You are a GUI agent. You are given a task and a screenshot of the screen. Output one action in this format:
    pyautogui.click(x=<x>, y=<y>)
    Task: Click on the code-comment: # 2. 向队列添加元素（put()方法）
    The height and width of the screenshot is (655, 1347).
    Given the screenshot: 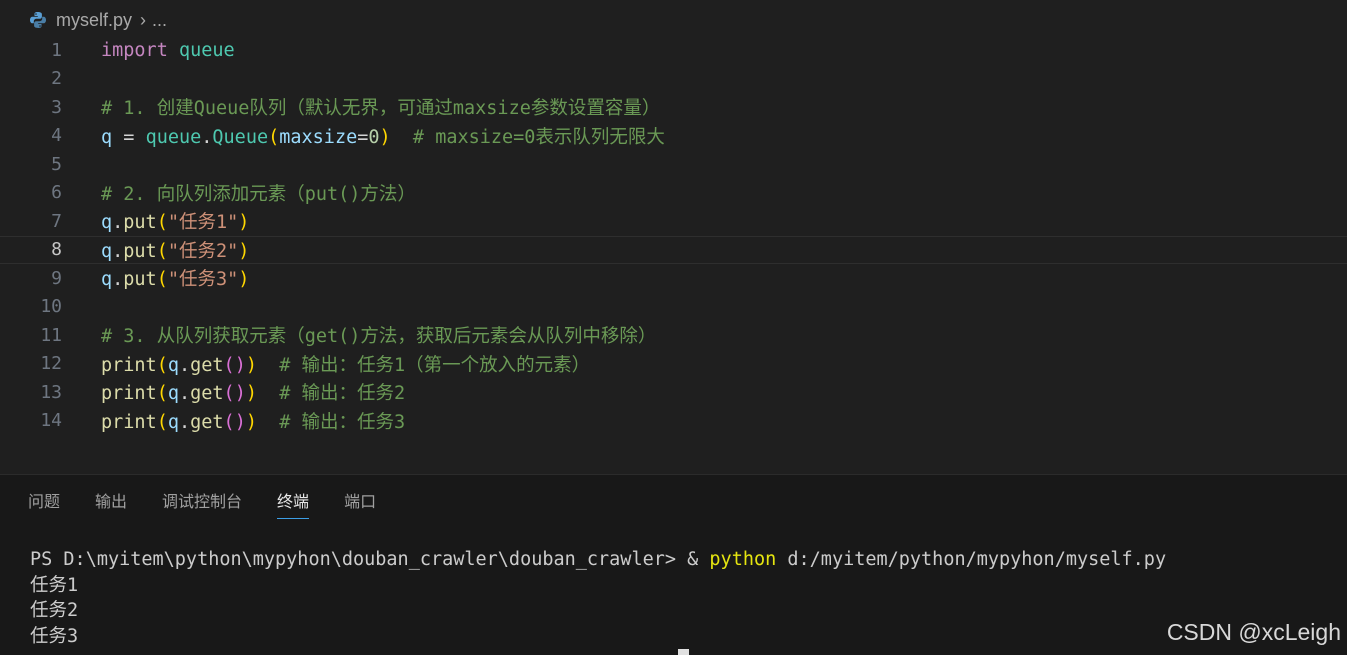 What is the action you would take?
    pyautogui.click(x=258, y=194)
    